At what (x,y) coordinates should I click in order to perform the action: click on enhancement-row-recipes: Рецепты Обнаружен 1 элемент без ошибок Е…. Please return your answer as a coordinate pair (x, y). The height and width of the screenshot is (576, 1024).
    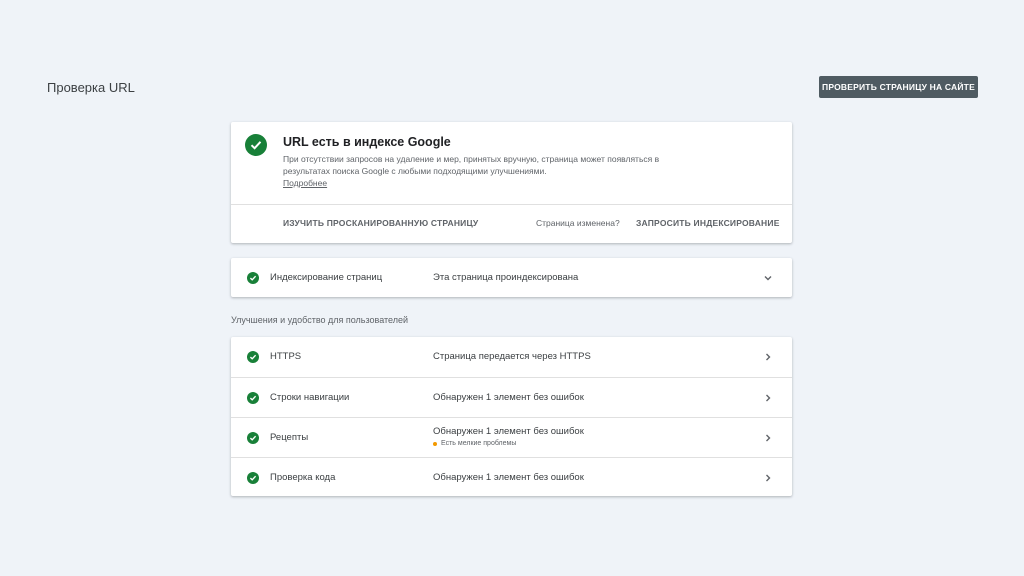
    Looking at the image, I should click on (511, 437).